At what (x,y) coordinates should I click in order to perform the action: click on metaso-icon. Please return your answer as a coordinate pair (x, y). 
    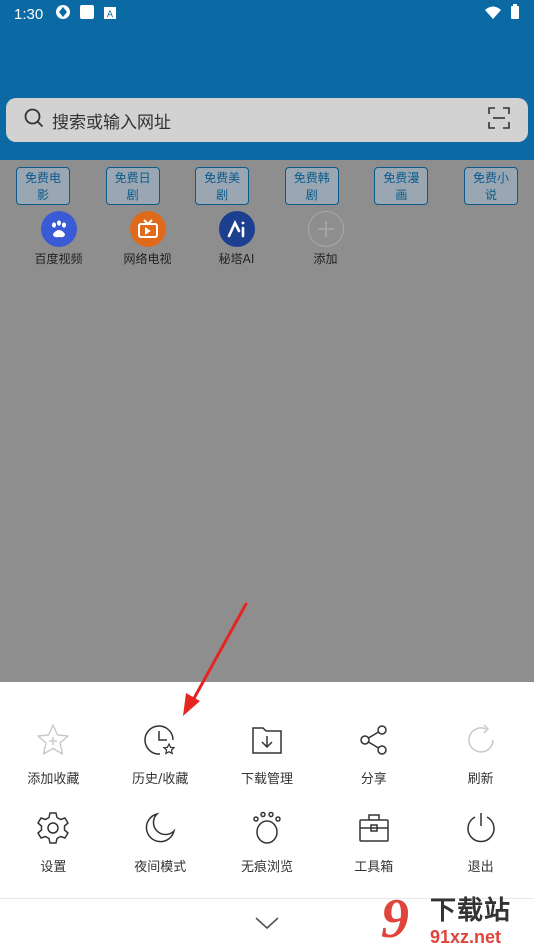
    Looking at the image, I should click on (236, 229).